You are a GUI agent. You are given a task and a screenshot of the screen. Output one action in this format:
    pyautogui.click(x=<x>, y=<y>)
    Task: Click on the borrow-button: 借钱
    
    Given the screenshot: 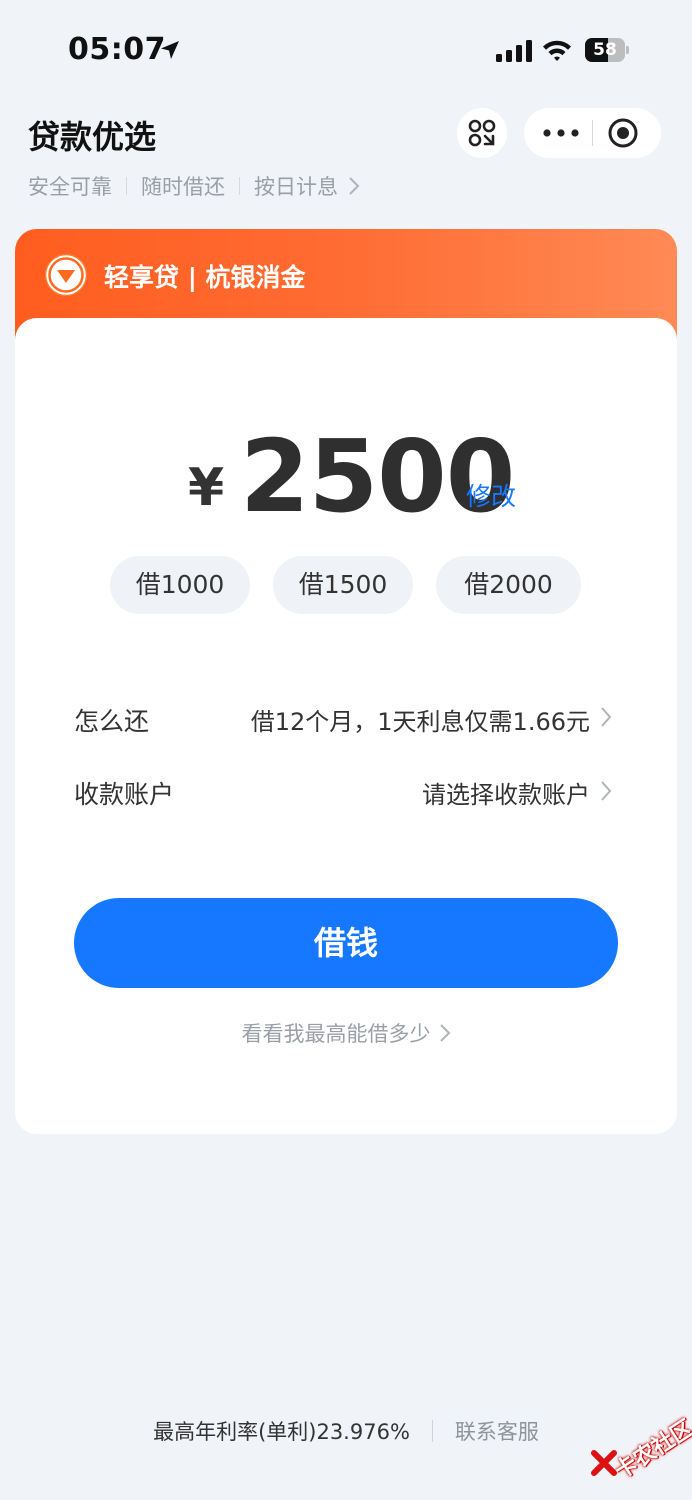 What is the action you would take?
    pyautogui.click(x=346, y=943)
    